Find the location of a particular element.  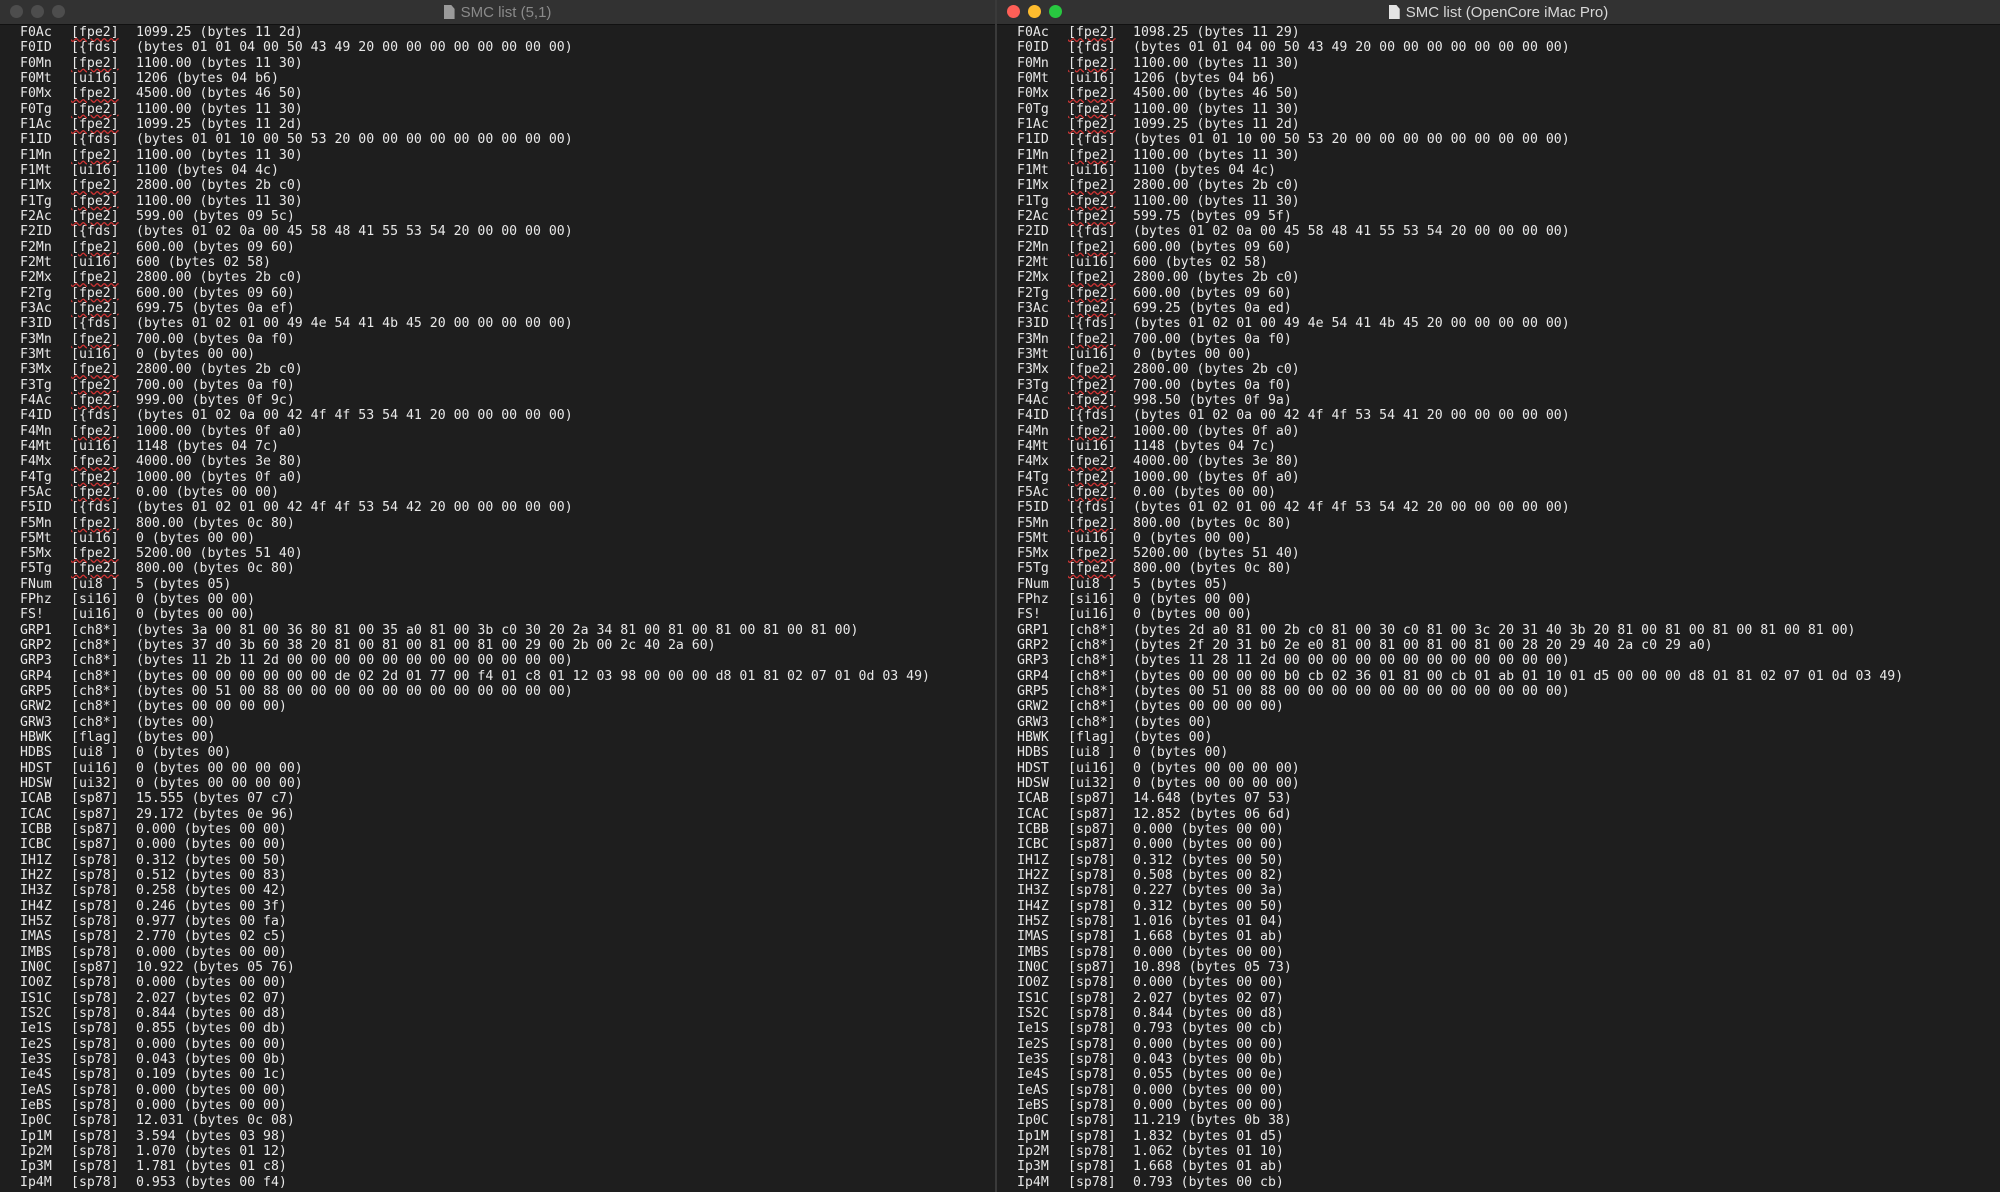

smc-key-row: F4Ac [fpe2] 999.00 (bytes 0f 9c) is located at coordinates (507, 400).